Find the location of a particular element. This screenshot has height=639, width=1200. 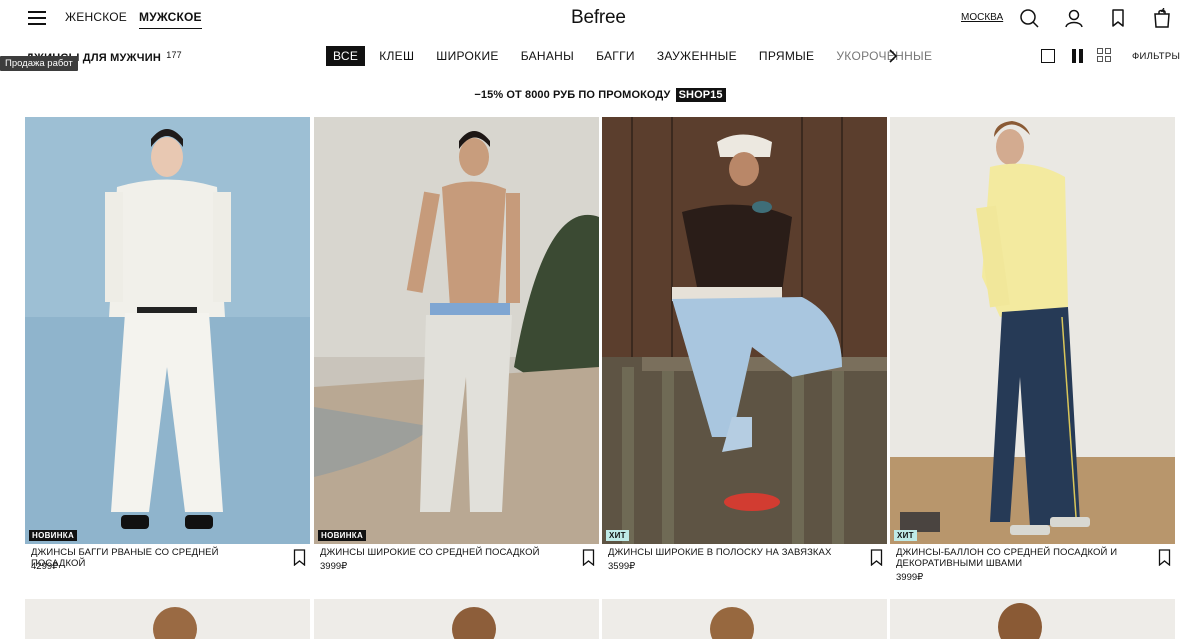

nav-women: ЖЕНСКОЕ is located at coordinates (96, 17).